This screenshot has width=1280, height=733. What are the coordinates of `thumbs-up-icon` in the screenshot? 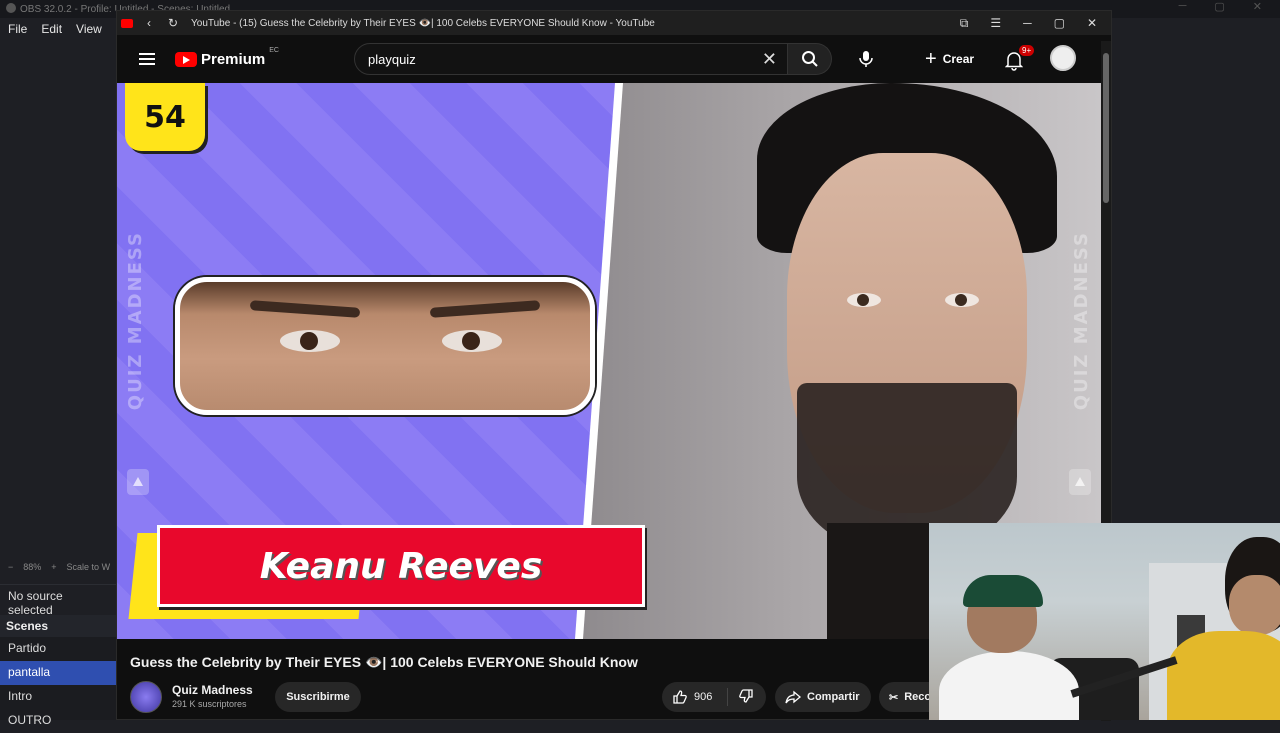 It's located at (680, 697).